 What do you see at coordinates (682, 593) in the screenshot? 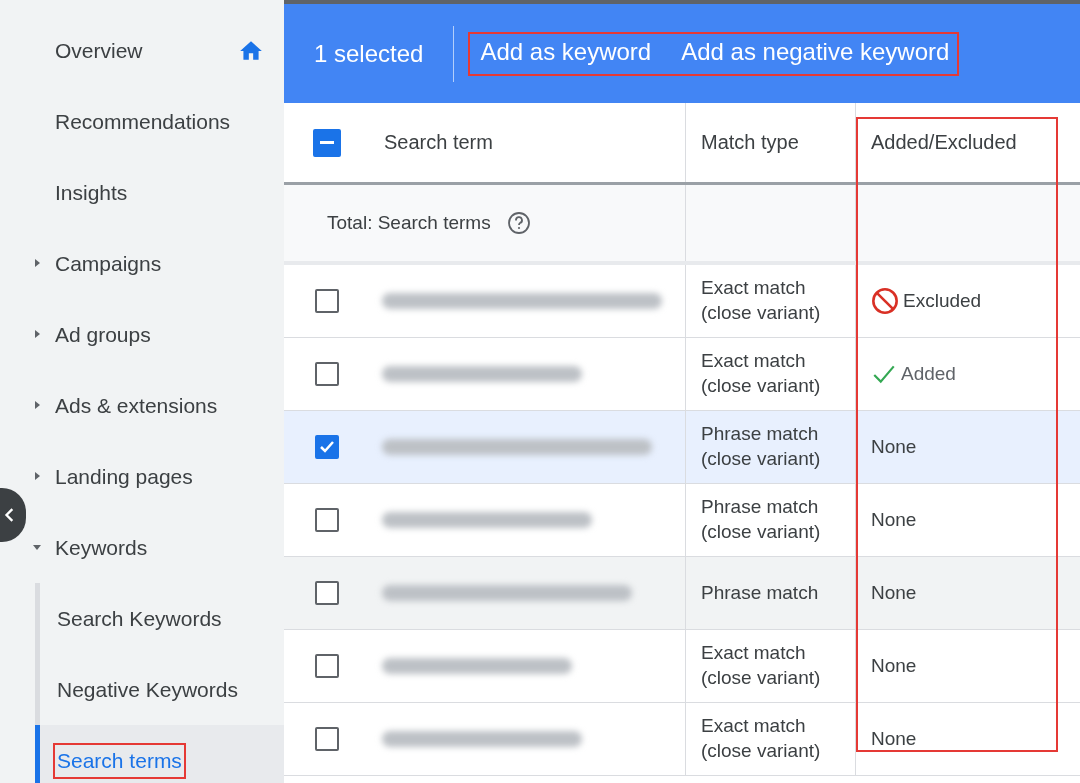
I see `table-row: Phrase match None` at bounding box center [682, 593].